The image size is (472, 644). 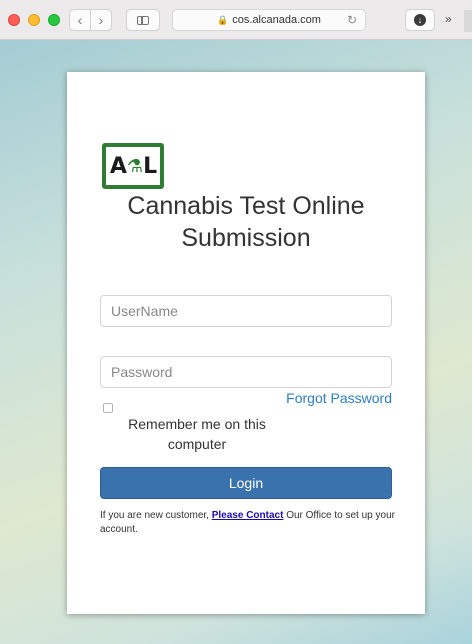 What do you see at coordinates (34, 20) in the screenshot?
I see `minimize-window-button` at bounding box center [34, 20].